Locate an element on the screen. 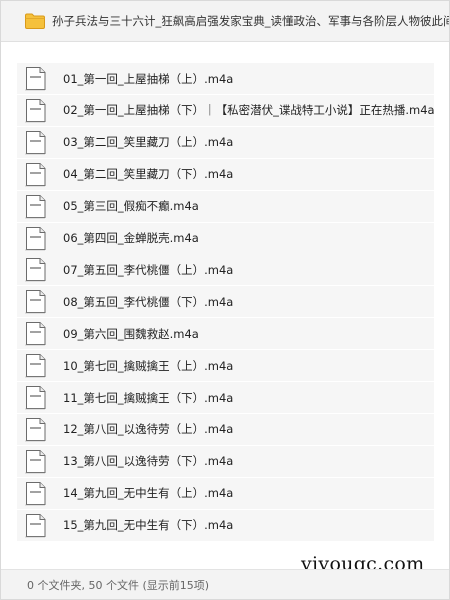  file-row: 15_第九回_无中生有（下）.m4a is located at coordinates (225, 525).